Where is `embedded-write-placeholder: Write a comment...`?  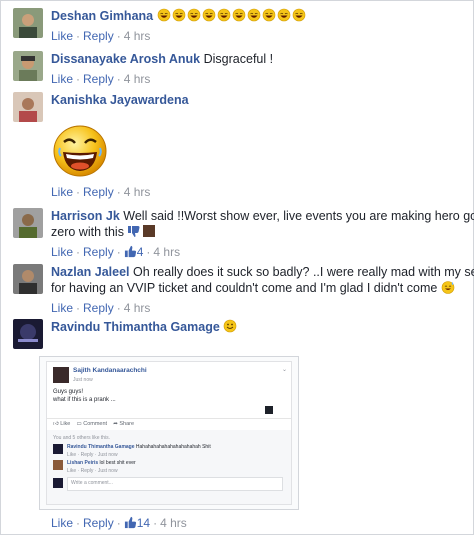
embedded-write-placeholder: Write a comment... is located at coordinates (92, 483).